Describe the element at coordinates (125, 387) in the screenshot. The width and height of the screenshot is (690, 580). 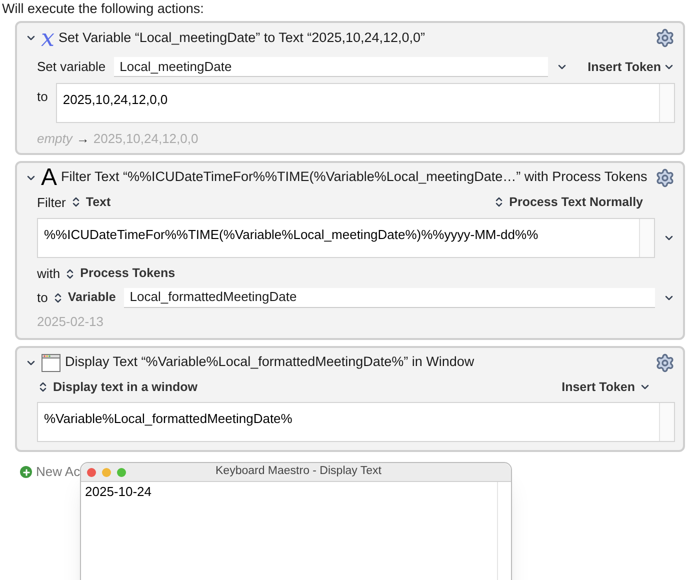
I see `display-mode-popup: Display text in a window` at that location.